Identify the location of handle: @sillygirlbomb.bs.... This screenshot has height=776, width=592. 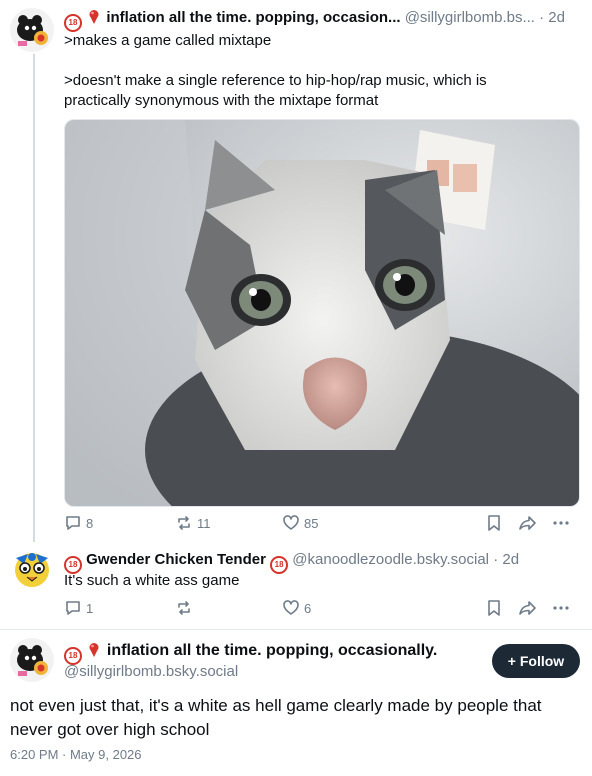
(470, 17).